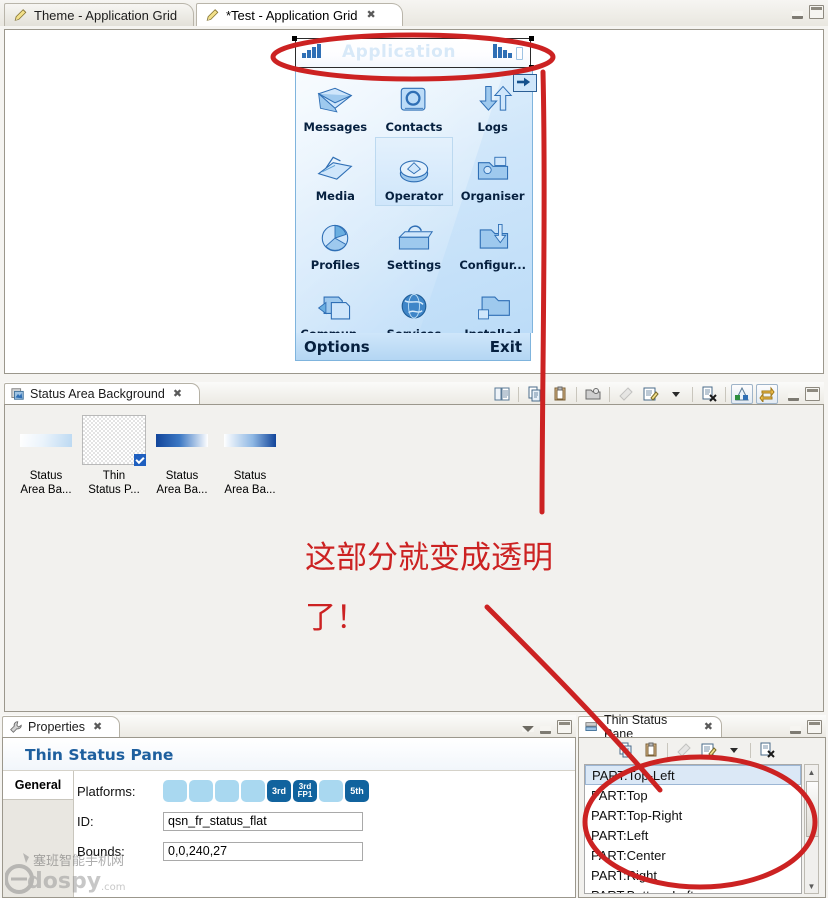 Image resolution: width=828 pixels, height=898 pixels. I want to click on phone-status-pane: Application, so click(413, 53).